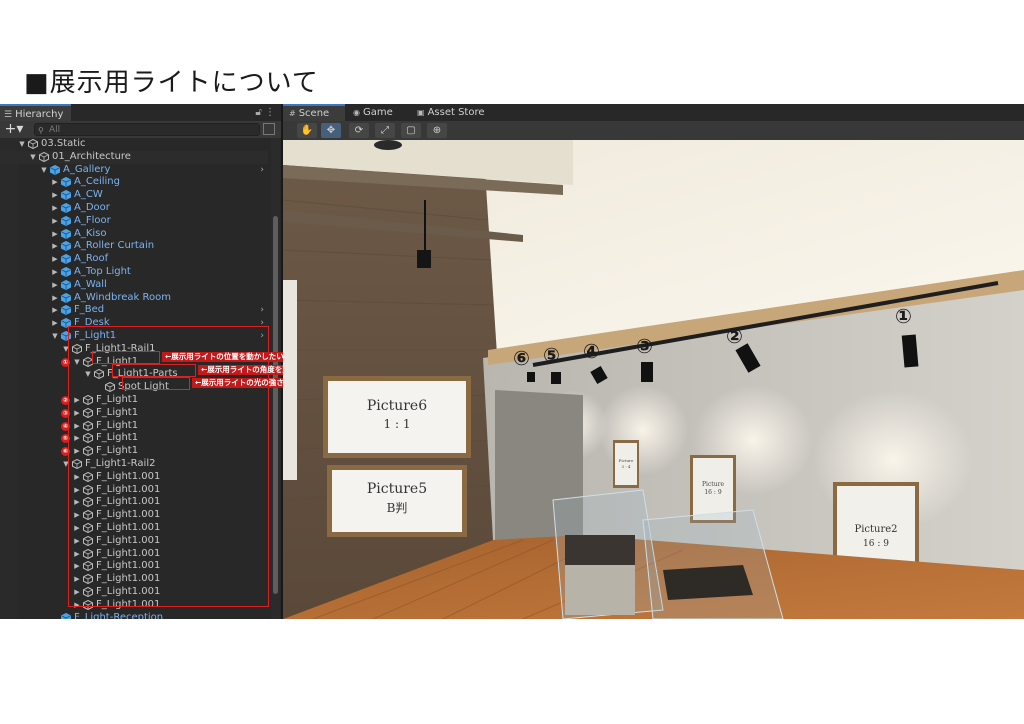  Describe the element at coordinates (521, 358) in the screenshot. I see `marker-6: ⑥` at that location.